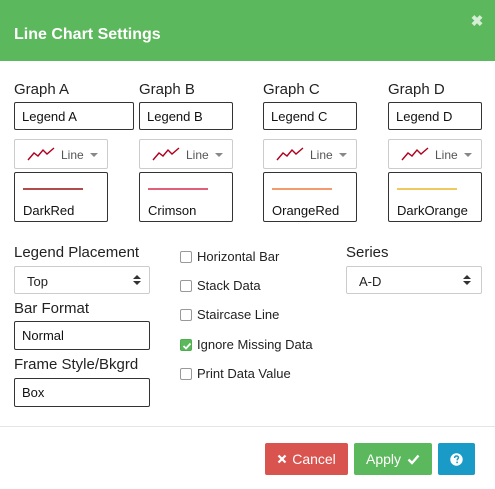  What do you see at coordinates (247, 426) in the screenshot?
I see `footer-divider` at bounding box center [247, 426].